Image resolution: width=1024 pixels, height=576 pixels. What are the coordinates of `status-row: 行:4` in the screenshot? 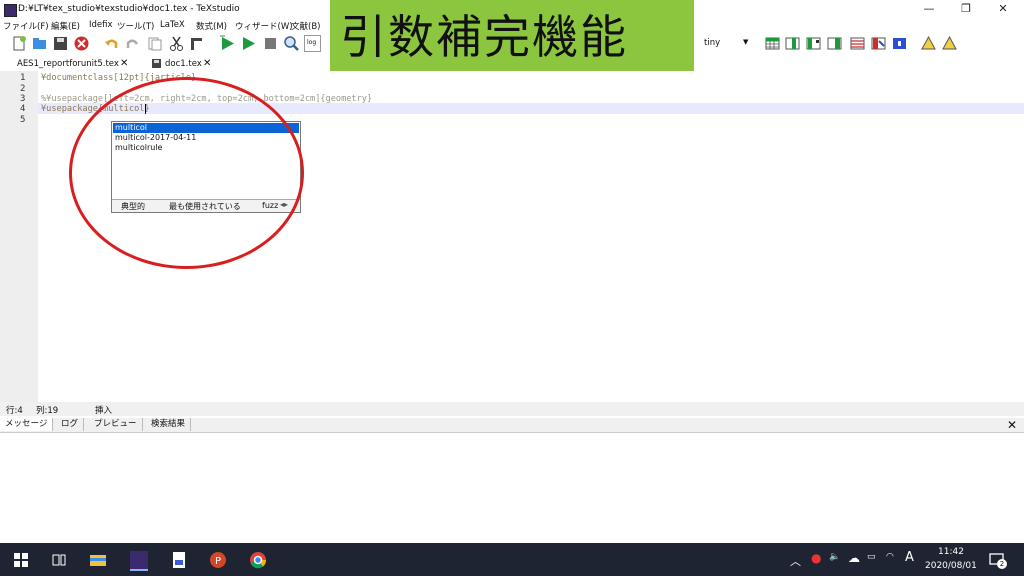 It's located at (14, 411).